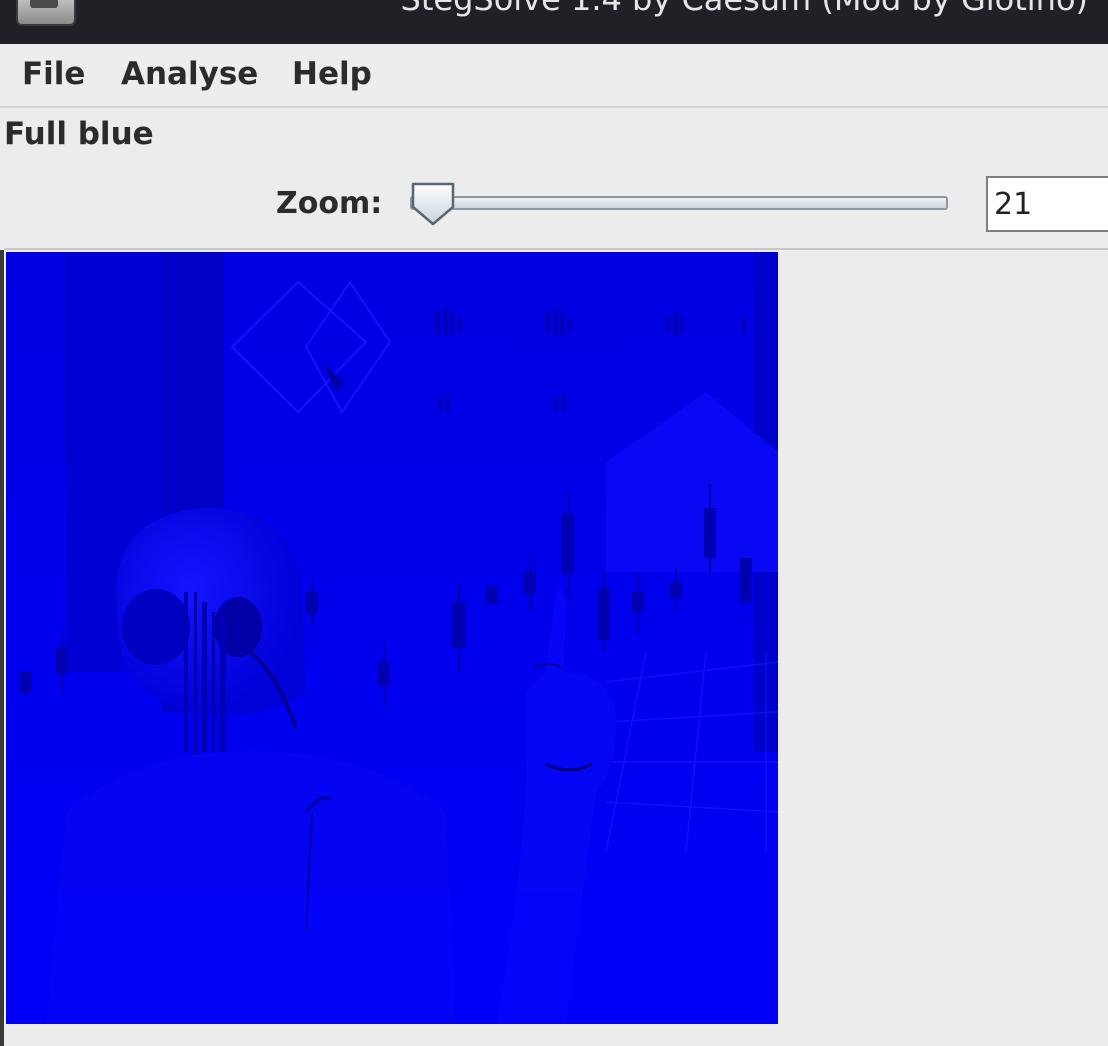  Describe the element at coordinates (679, 203) in the screenshot. I see `zoom-slider` at that location.